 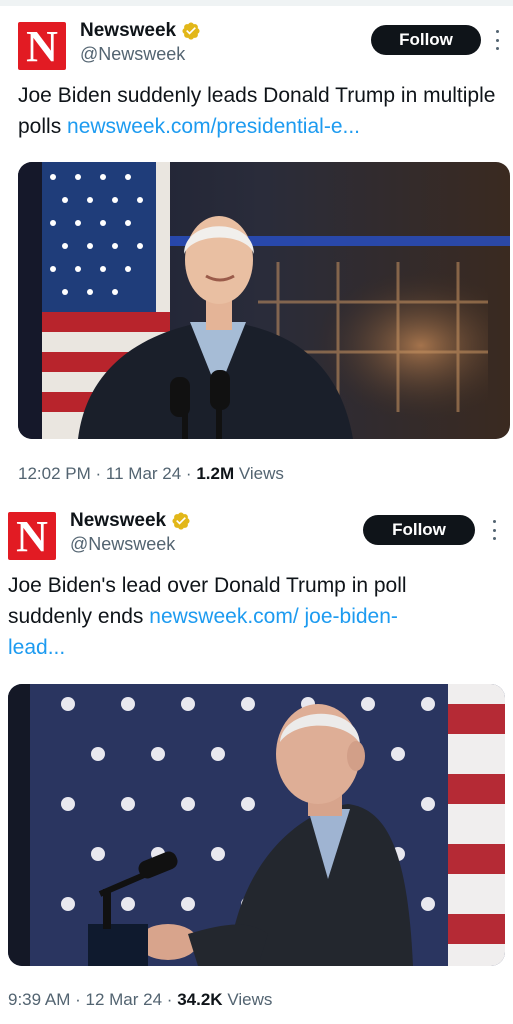 I want to click on tweet-date: 12 Mar 24, so click(x=124, y=999).